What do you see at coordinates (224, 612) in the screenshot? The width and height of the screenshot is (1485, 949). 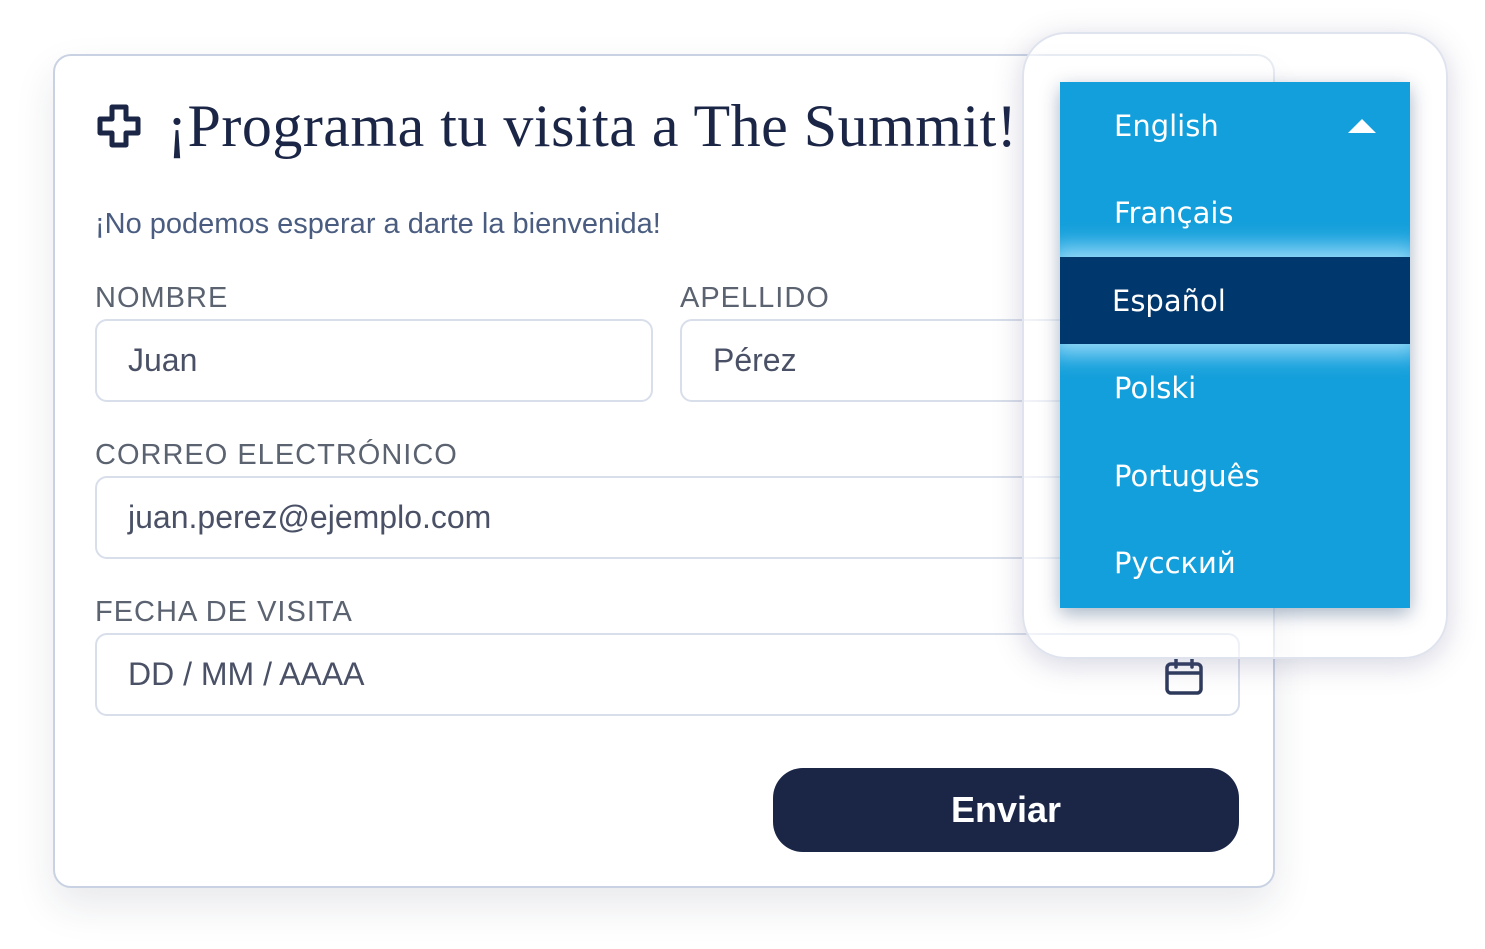 I see `visit-date-label: FECHA DE VISITA` at bounding box center [224, 612].